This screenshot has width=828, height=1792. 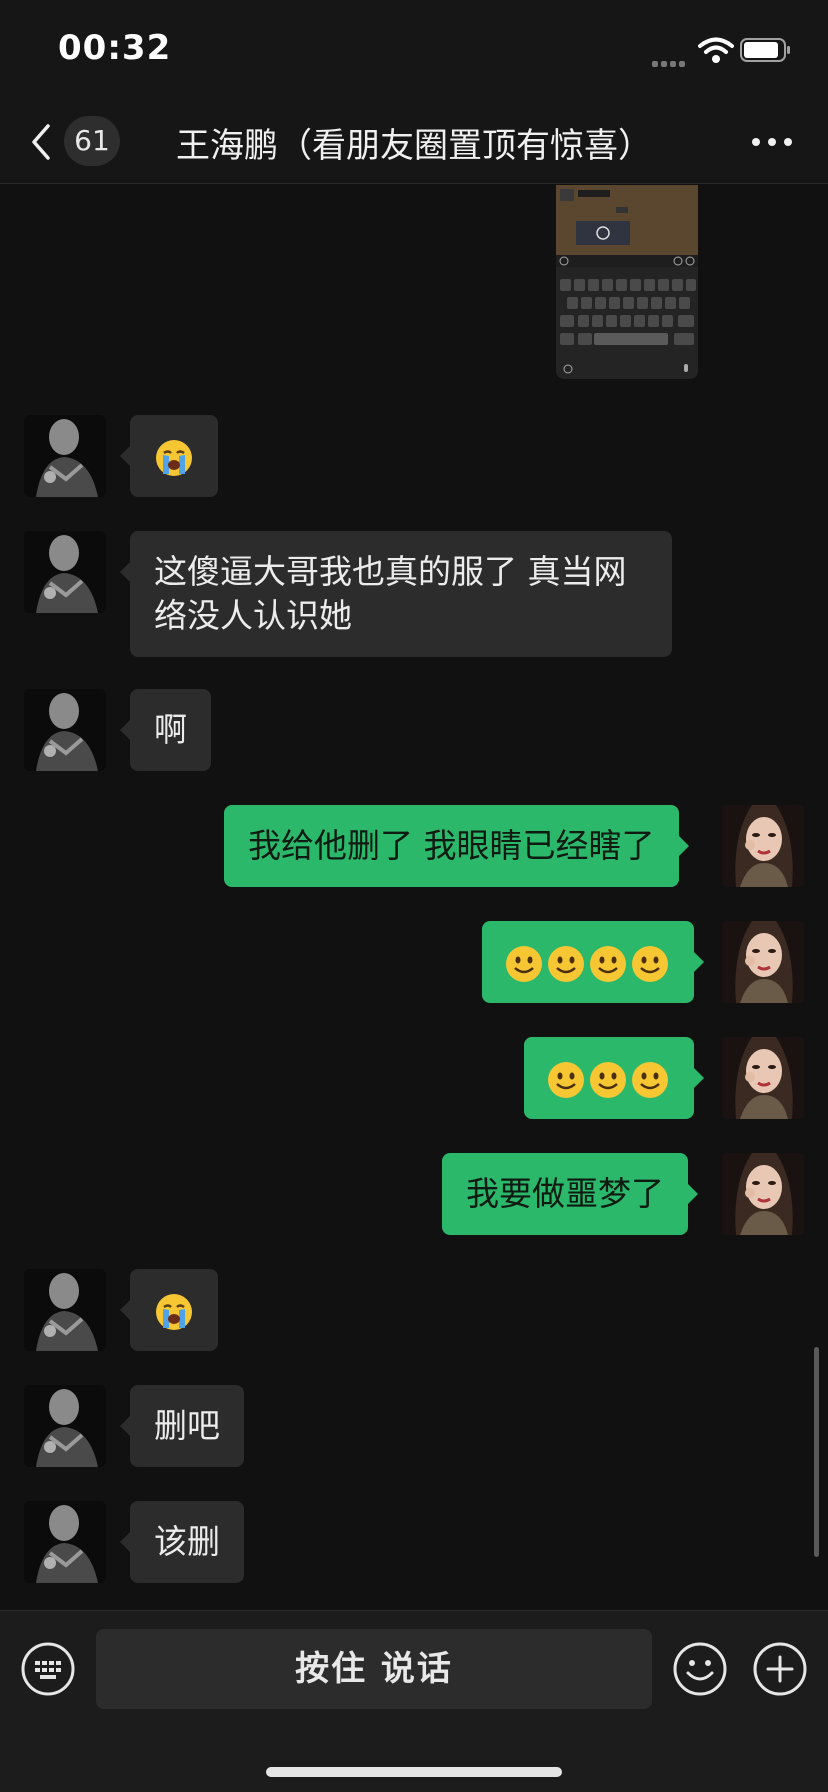 What do you see at coordinates (716, 50) in the screenshot?
I see `wifi-icon` at bounding box center [716, 50].